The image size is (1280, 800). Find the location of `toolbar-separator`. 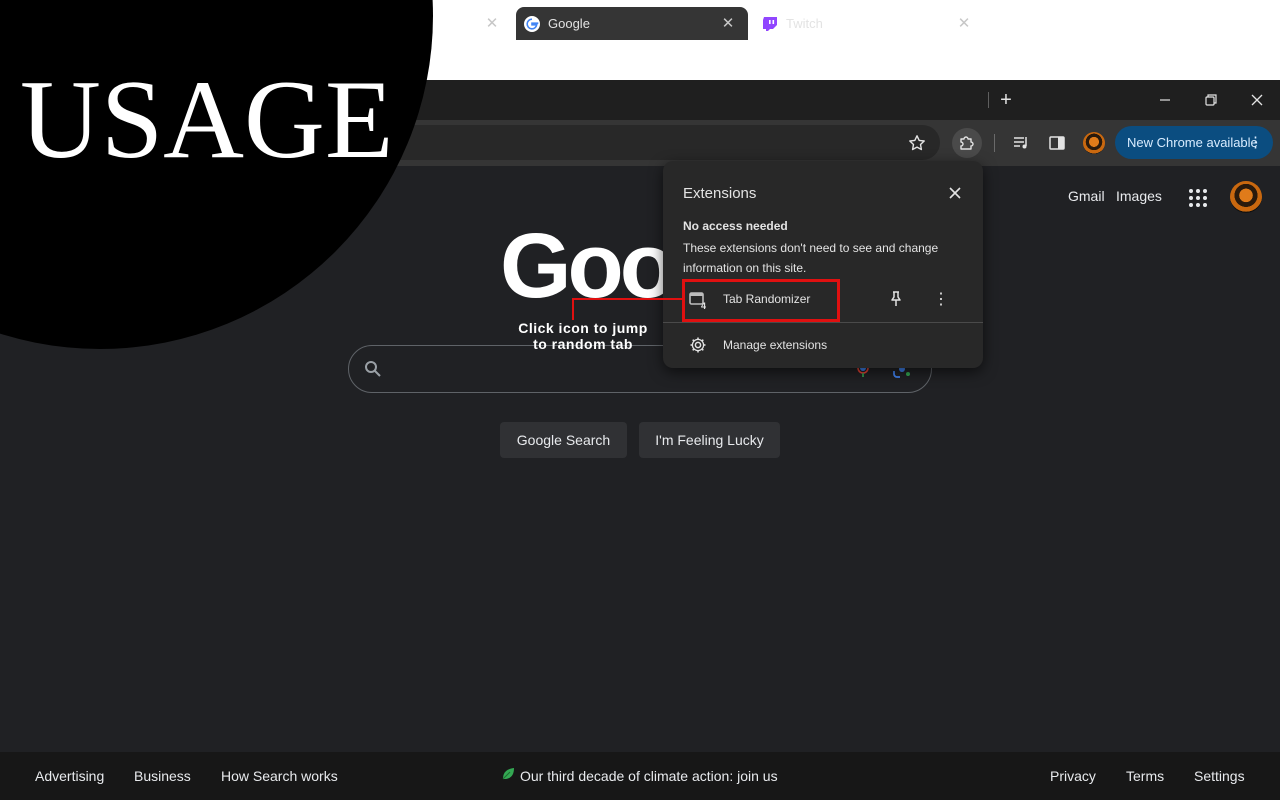

toolbar-separator is located at coordinates (994, 143).